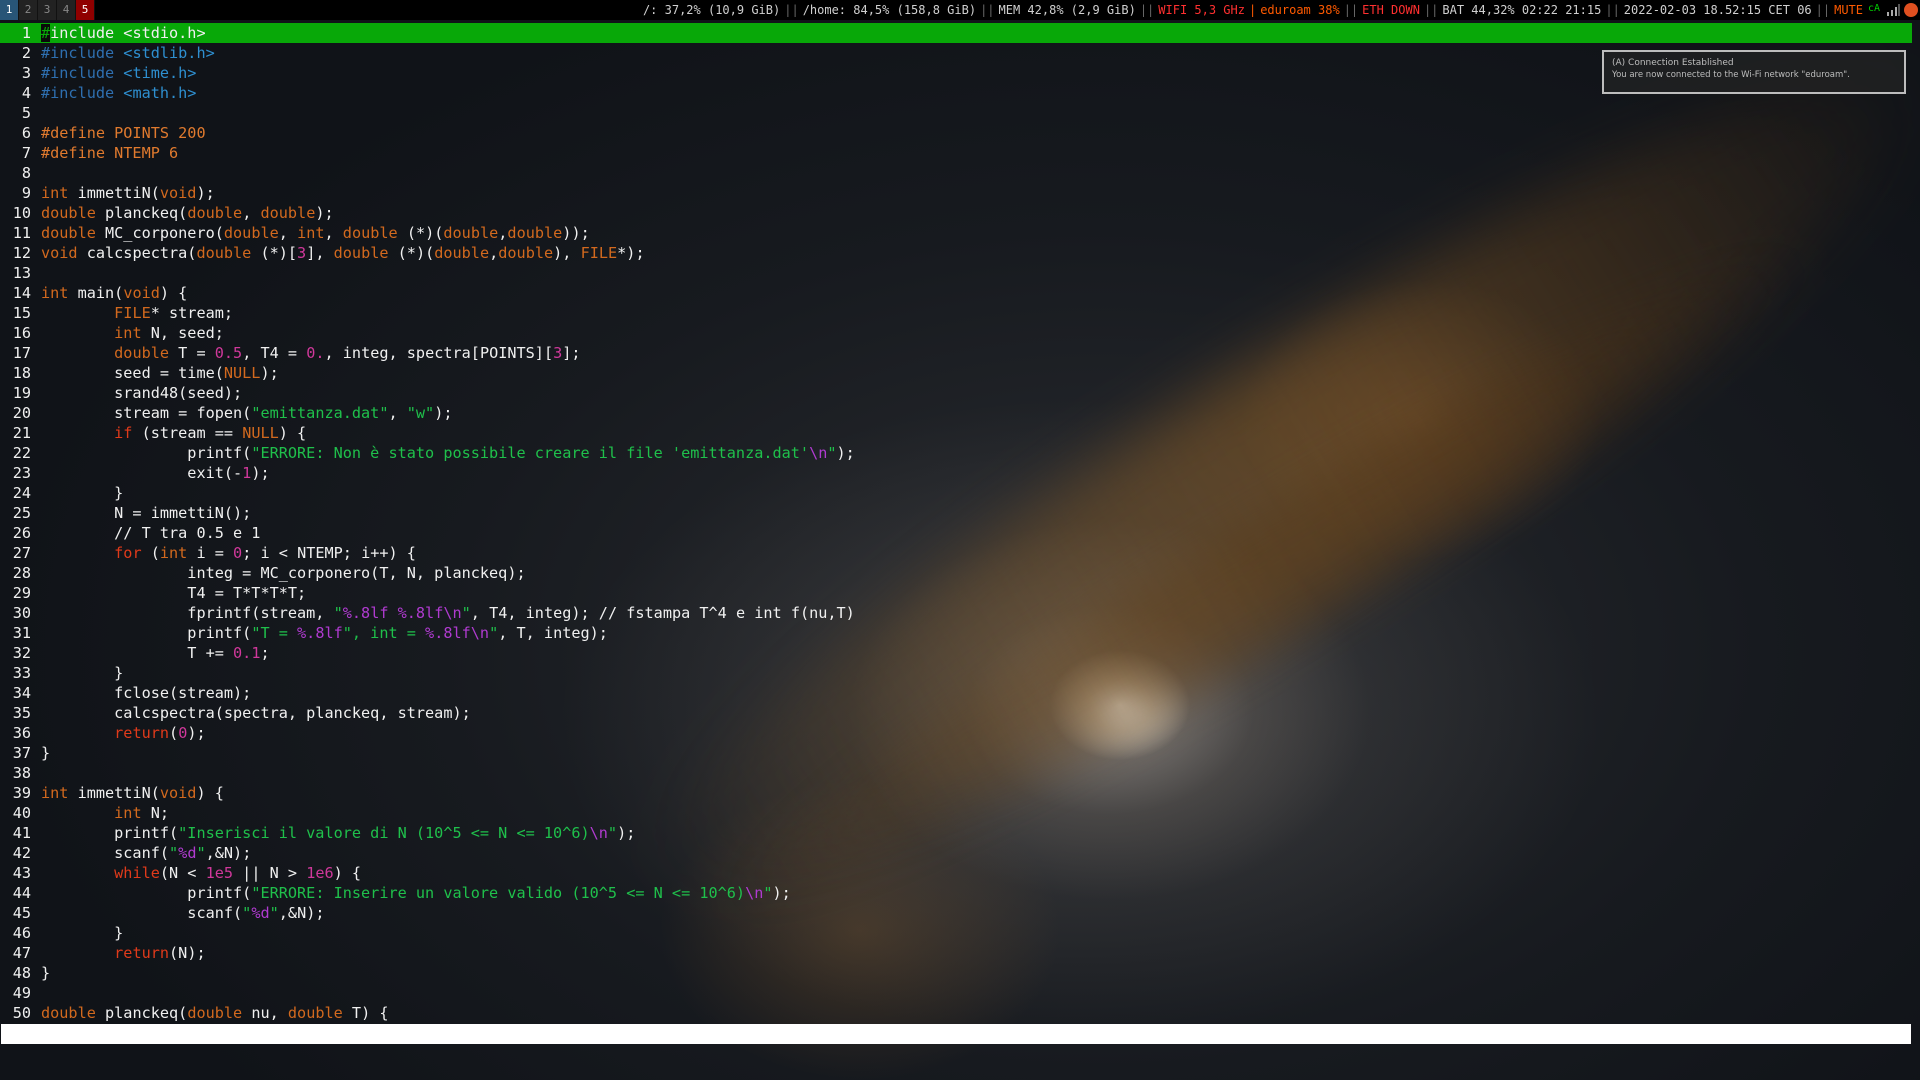 The height and width of the screenshot is (1080, 1920). Describe the element at coordinates (21, 993) in the screenshot. I see `line-number: 49` at that location.